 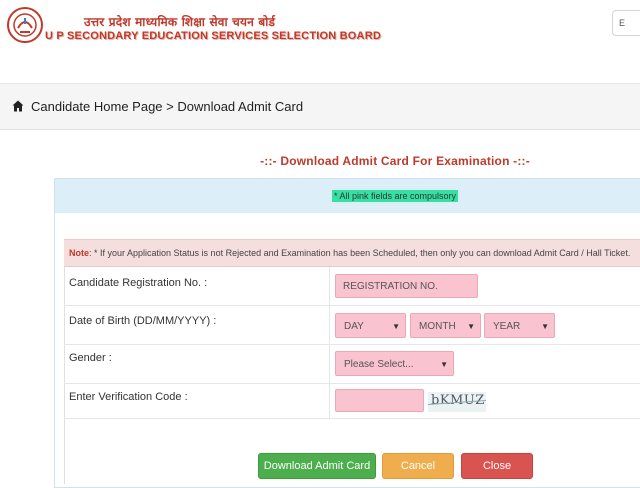 I want to click on dob-month-select: MONTH ▼, so click(x=445, y=325).